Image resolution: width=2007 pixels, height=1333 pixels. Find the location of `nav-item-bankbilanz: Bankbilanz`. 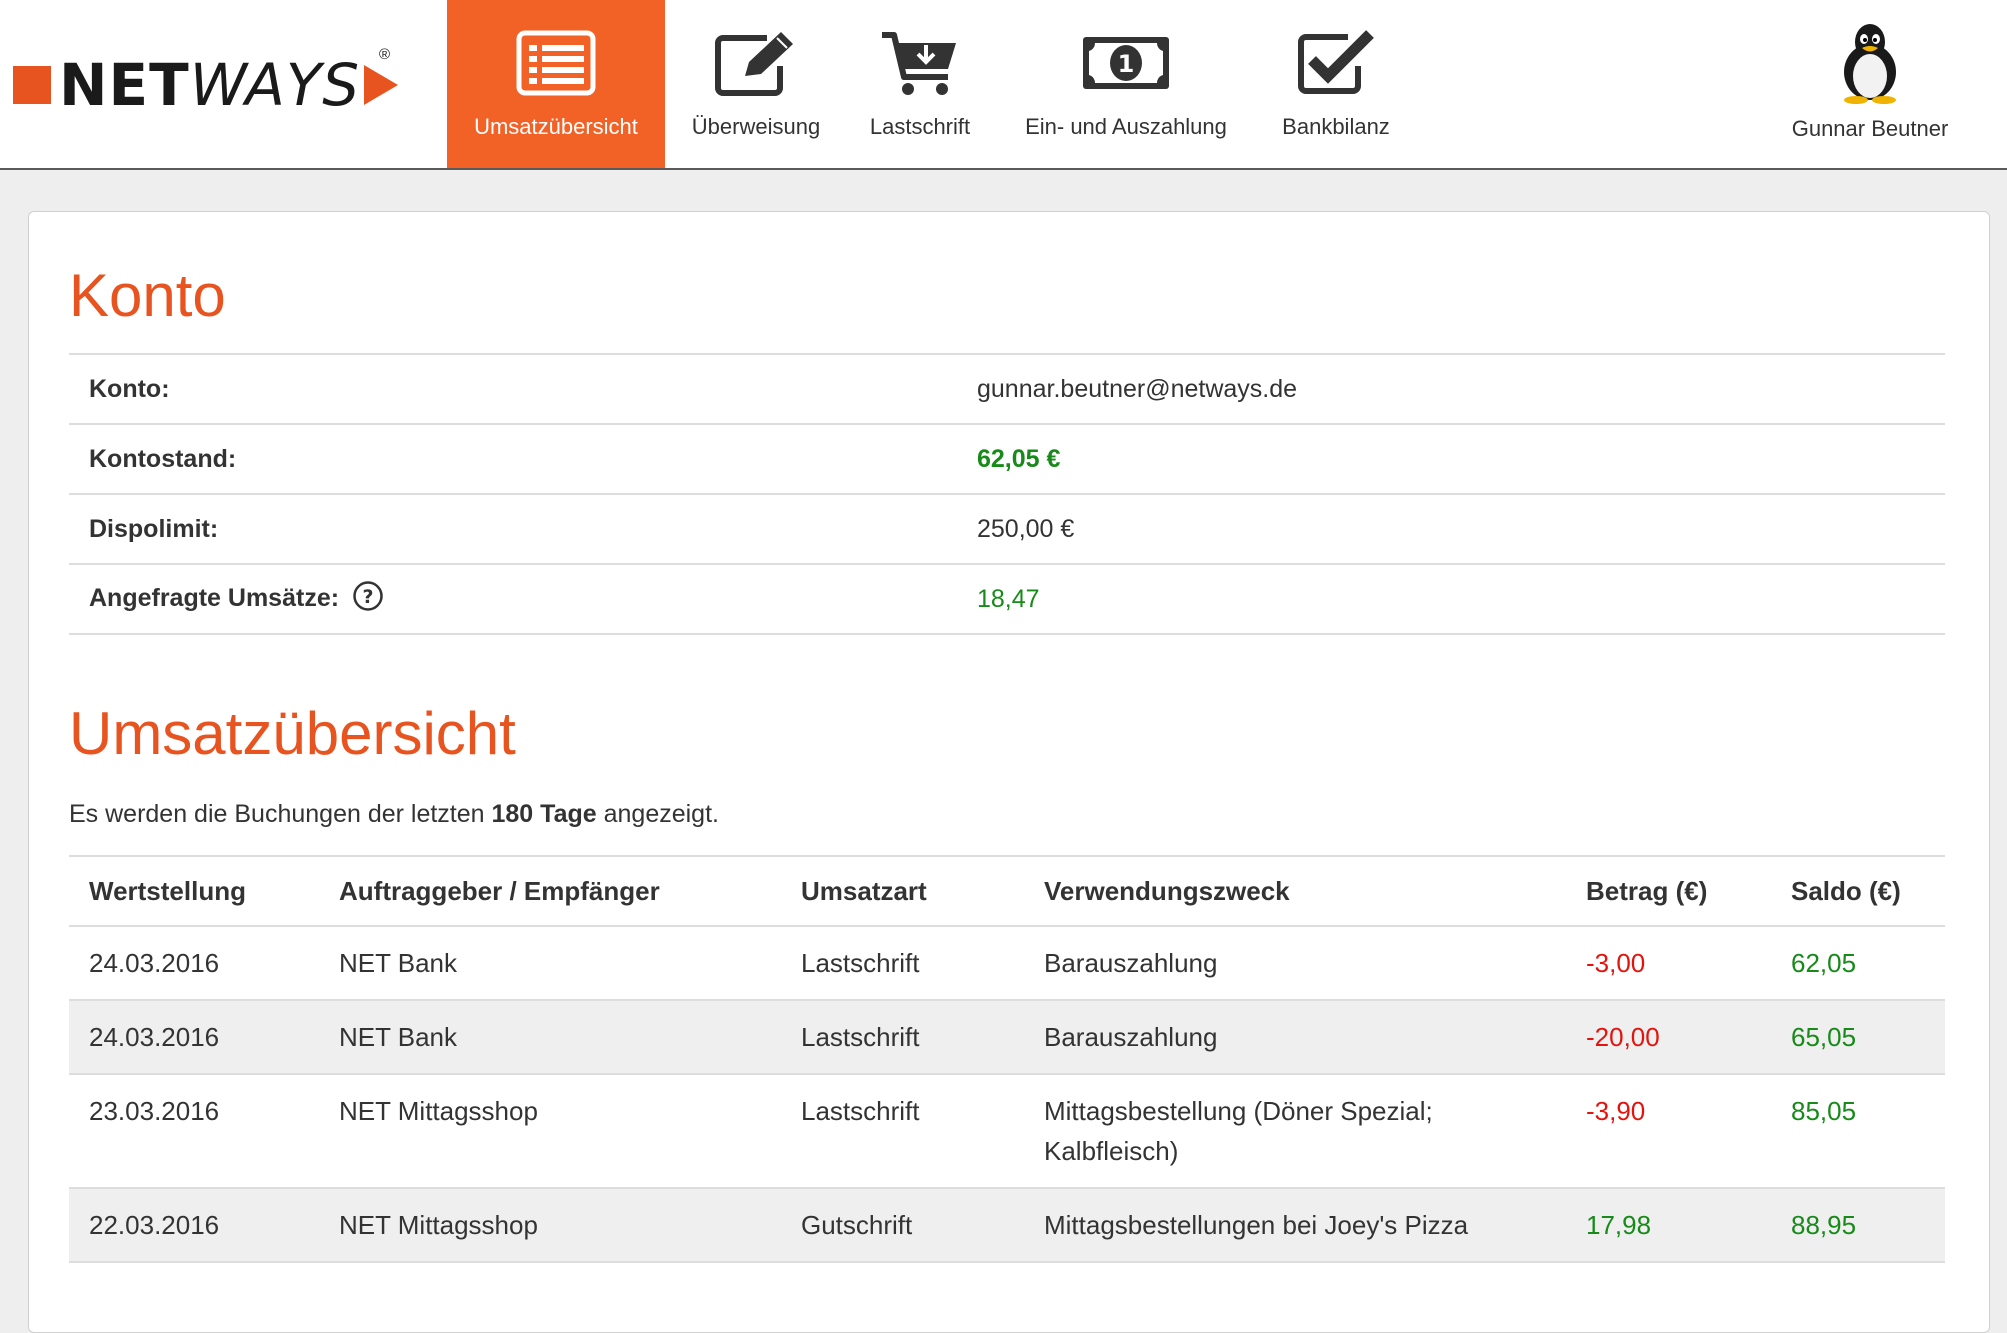

nav-item-bankbilanz: Bankbilanz is located at coordinates (1336, 84).